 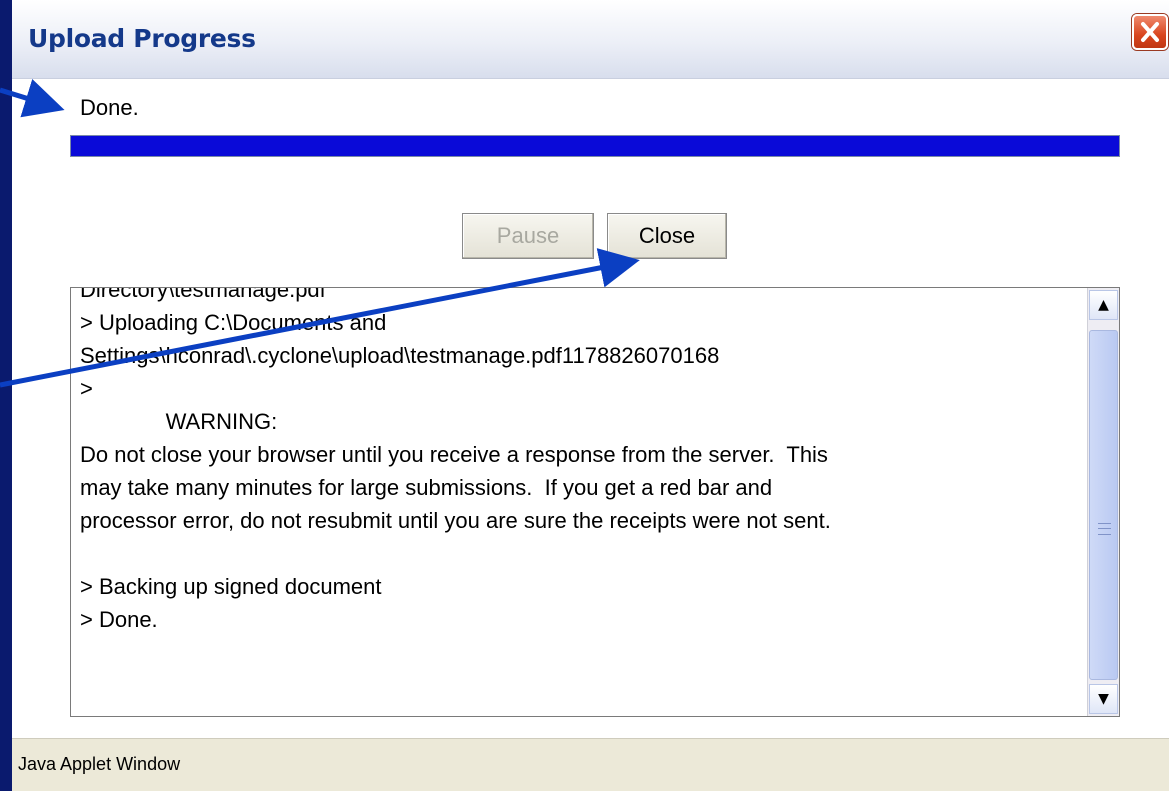 I want to click on close-x-icon, so click(x=1150, y=32).